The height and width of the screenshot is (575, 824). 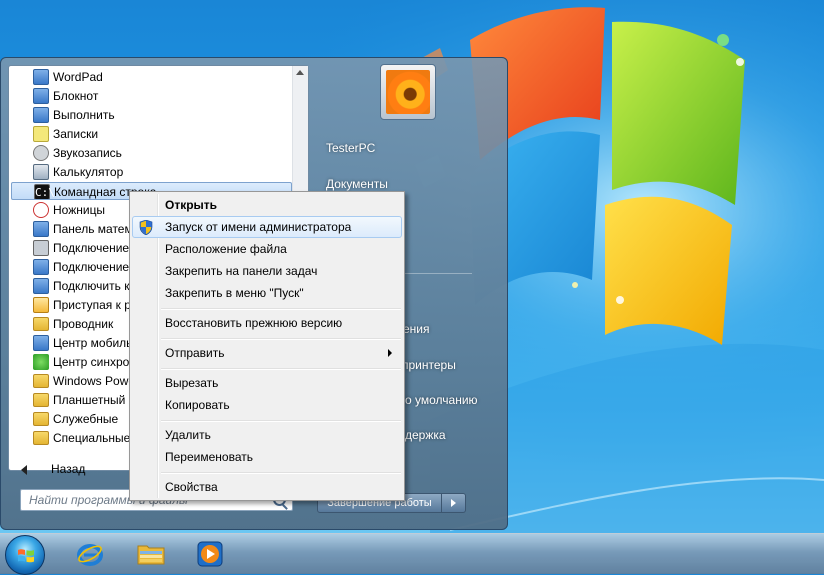 What do you see at coordinates (412, 554) in the screenshot?
I see `taskbar` at bounding box center [412, 554].